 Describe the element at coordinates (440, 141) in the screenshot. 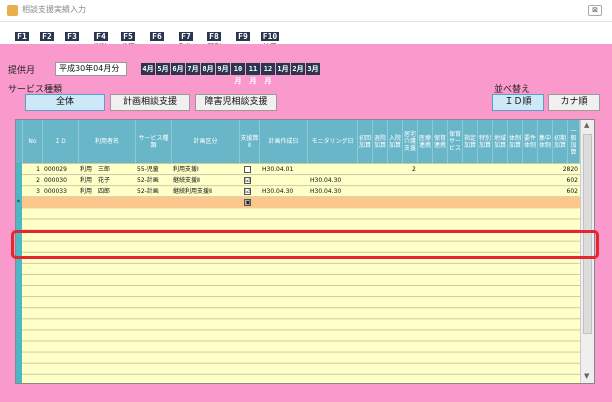

I see `header-col-13: 保育連携` at that location.